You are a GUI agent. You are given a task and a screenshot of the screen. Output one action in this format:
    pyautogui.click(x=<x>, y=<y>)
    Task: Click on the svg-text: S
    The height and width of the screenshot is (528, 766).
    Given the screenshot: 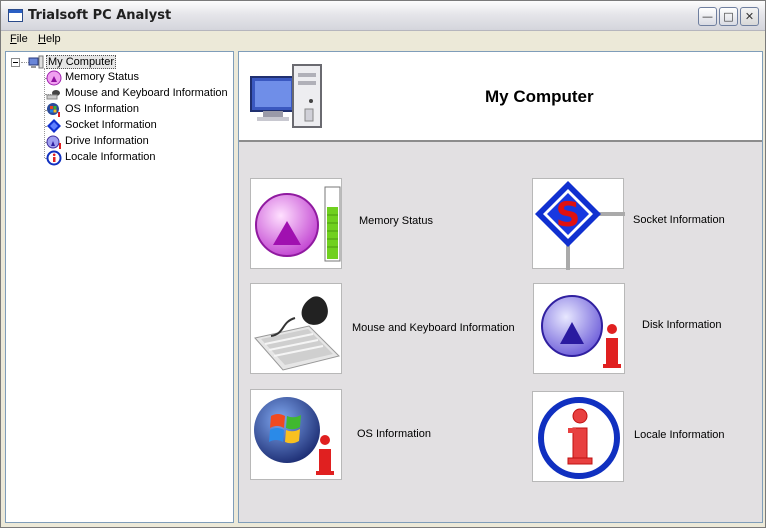 What is the action you would take?
    pyautogui.click(x=568, y=215)
    